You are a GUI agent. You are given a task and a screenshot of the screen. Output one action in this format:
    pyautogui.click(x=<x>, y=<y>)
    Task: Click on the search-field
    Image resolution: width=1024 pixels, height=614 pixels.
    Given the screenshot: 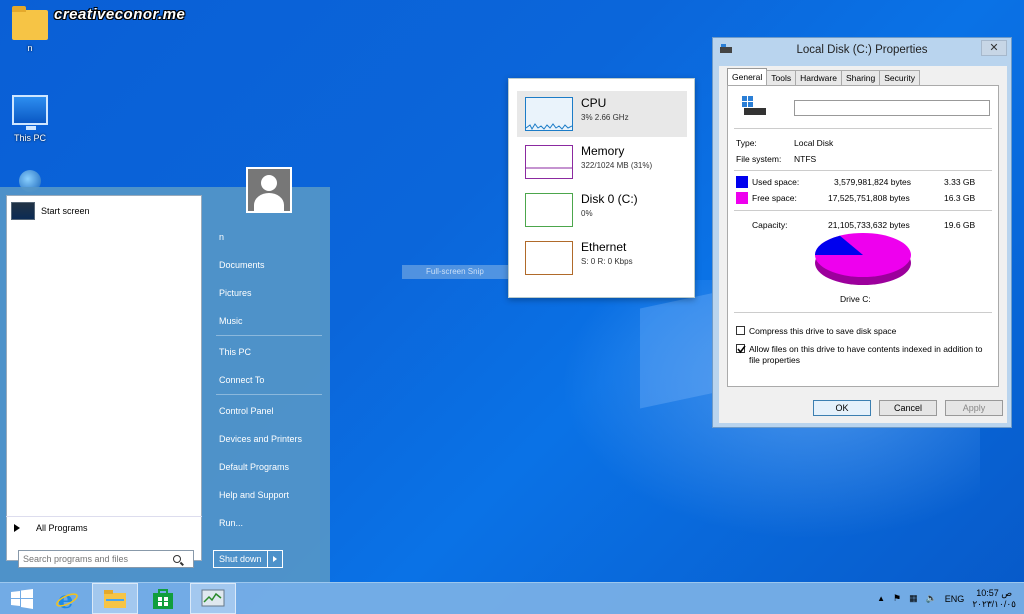 What is the action you would take?
    pyautogui.click(x=106, y=559)
    